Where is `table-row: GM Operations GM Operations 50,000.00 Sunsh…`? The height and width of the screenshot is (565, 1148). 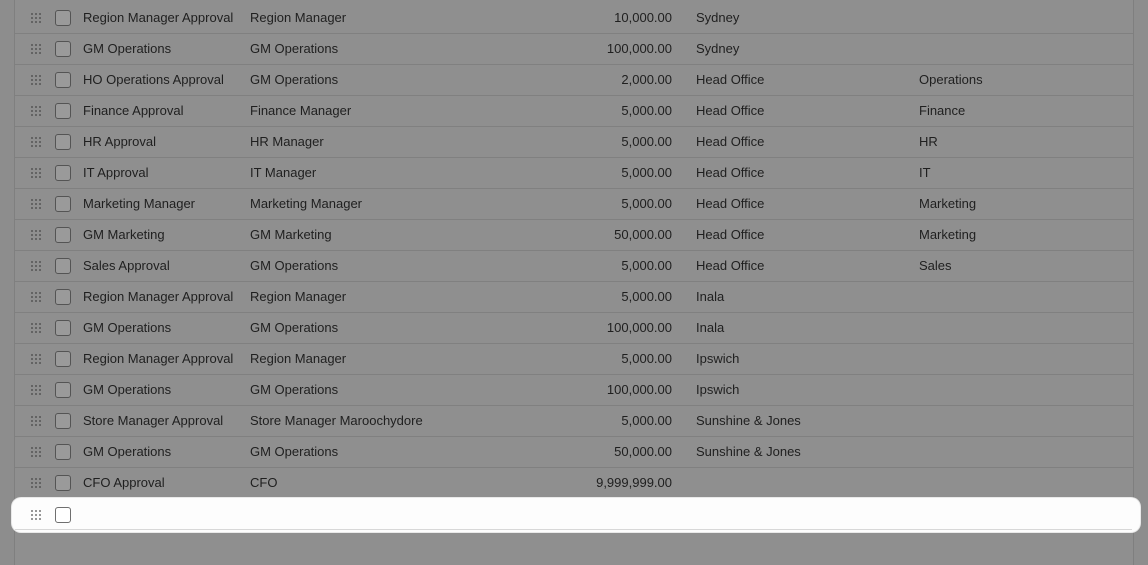 table-row: GM Operations GM Operations 50,000.00 Sunsh… is located at coordinates (574, 452).